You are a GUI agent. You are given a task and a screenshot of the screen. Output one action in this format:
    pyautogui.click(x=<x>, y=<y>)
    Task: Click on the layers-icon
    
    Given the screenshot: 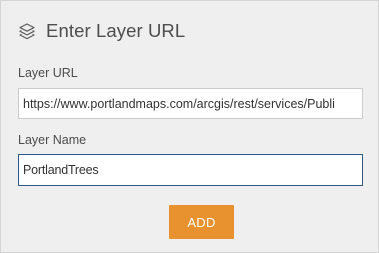 What is the action you would take?
    pyautogui.click(x=27, y=31)
    